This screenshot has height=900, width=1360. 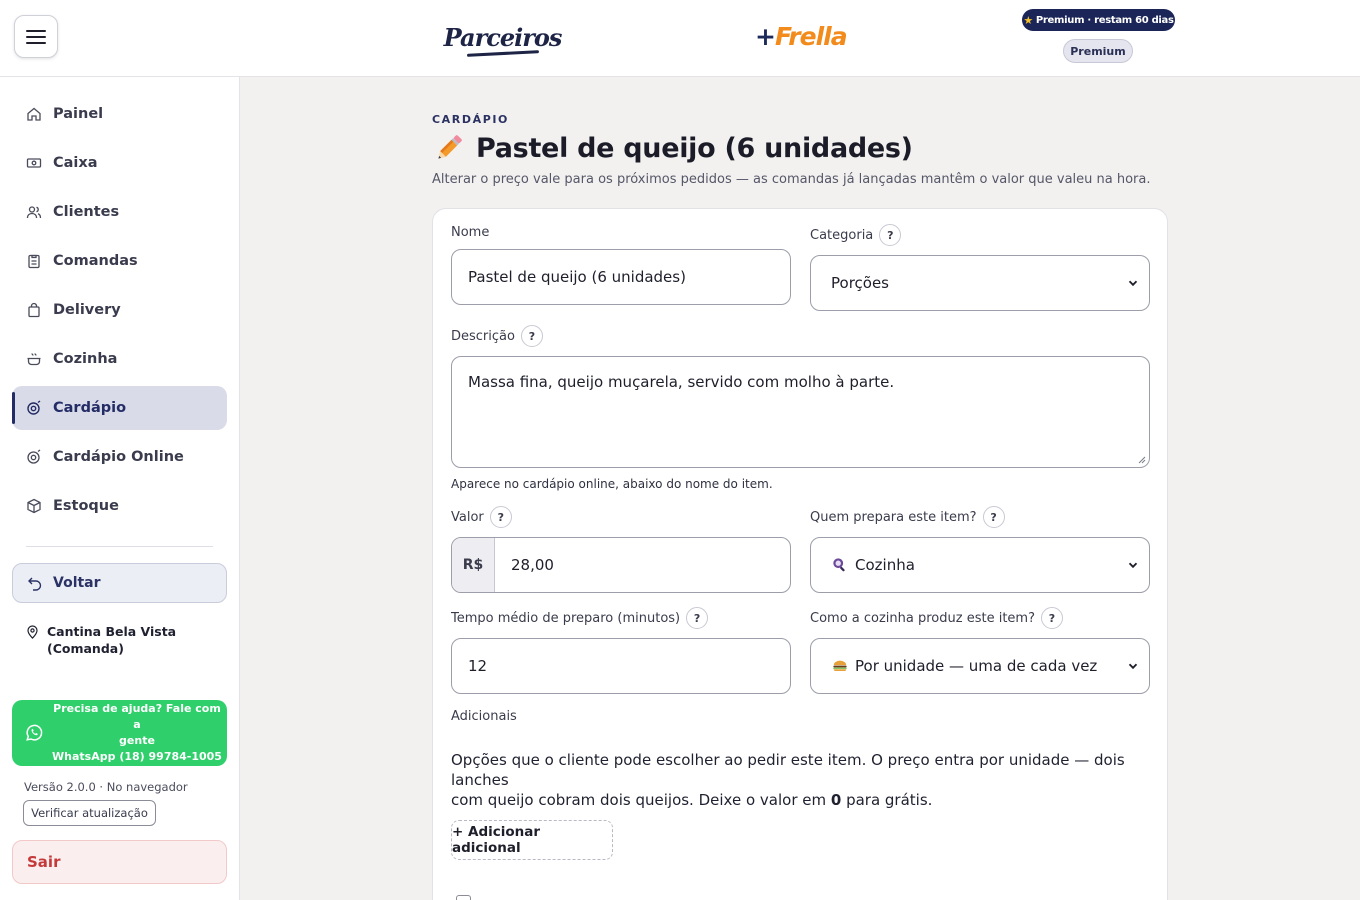 What do you see at coordinates (106, 787) in the screenshot?
I see `version-text: Versão 2.0.0 · No navegador` at bounding box center [106, 787].